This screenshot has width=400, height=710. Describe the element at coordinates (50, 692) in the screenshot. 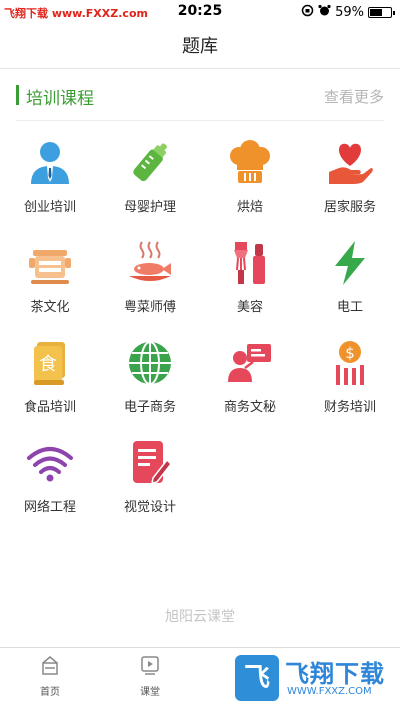

I see `tab-label: 首页` at that location.